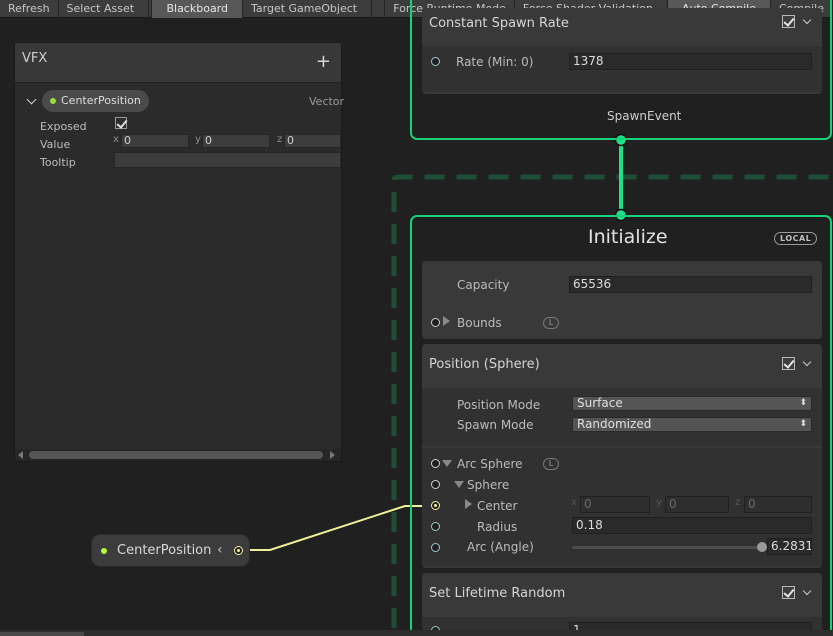  What do you see at coordinates (628, 237) in the screenshot?
I see `context-title: Initialize` at bounding box center [628, 237].